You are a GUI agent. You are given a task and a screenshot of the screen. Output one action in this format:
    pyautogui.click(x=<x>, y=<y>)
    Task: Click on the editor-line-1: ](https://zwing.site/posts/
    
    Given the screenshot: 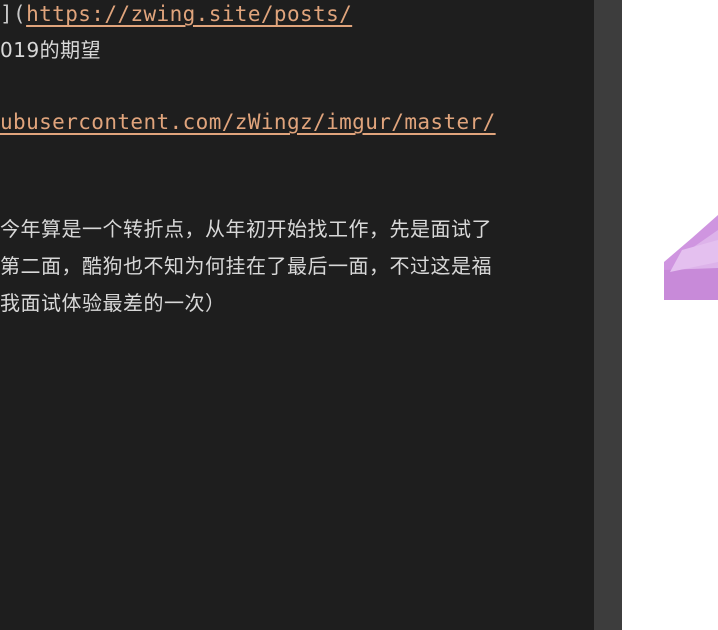 What is the action you would take?
    pyautogui.click(x=176, y=14)
    